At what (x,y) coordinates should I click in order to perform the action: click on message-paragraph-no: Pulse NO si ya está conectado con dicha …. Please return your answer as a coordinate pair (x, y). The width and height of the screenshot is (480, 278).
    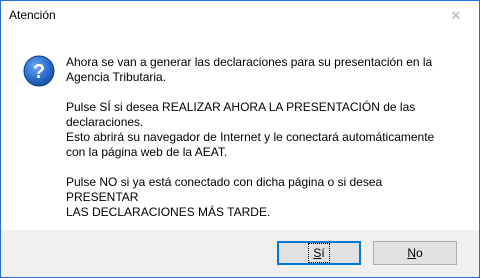
    Looking at the image, I should click on (224, 197).